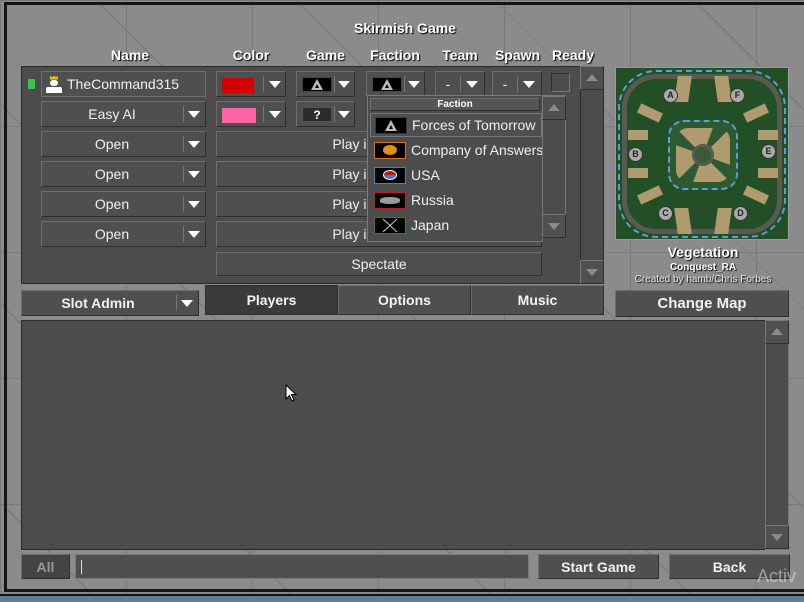 Image resolution: width=804 pixels, height=602 pixels. I want to click on usa-icon, so click(390, 175).